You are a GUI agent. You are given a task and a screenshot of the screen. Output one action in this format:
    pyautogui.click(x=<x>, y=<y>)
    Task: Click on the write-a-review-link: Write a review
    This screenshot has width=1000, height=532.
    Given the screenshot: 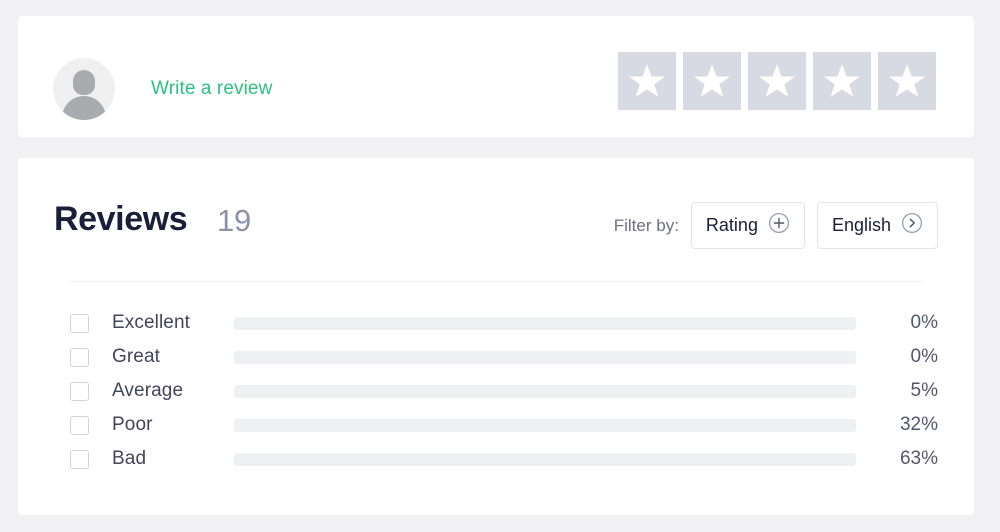 What is the action you would take?
    pyautogui.click(x=211, y=89)
    